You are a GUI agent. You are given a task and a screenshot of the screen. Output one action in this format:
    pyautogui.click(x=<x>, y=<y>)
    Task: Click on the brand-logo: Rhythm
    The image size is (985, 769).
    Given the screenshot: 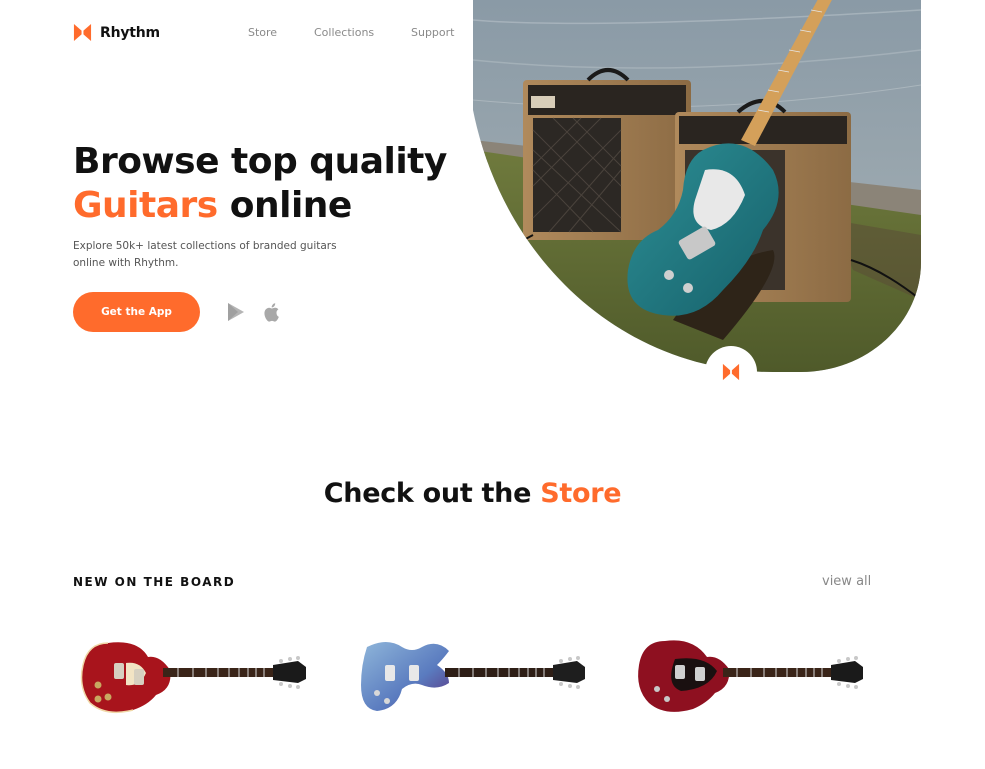 What is the action you would take?
    pyautogui.click(x=116, y=32)
    